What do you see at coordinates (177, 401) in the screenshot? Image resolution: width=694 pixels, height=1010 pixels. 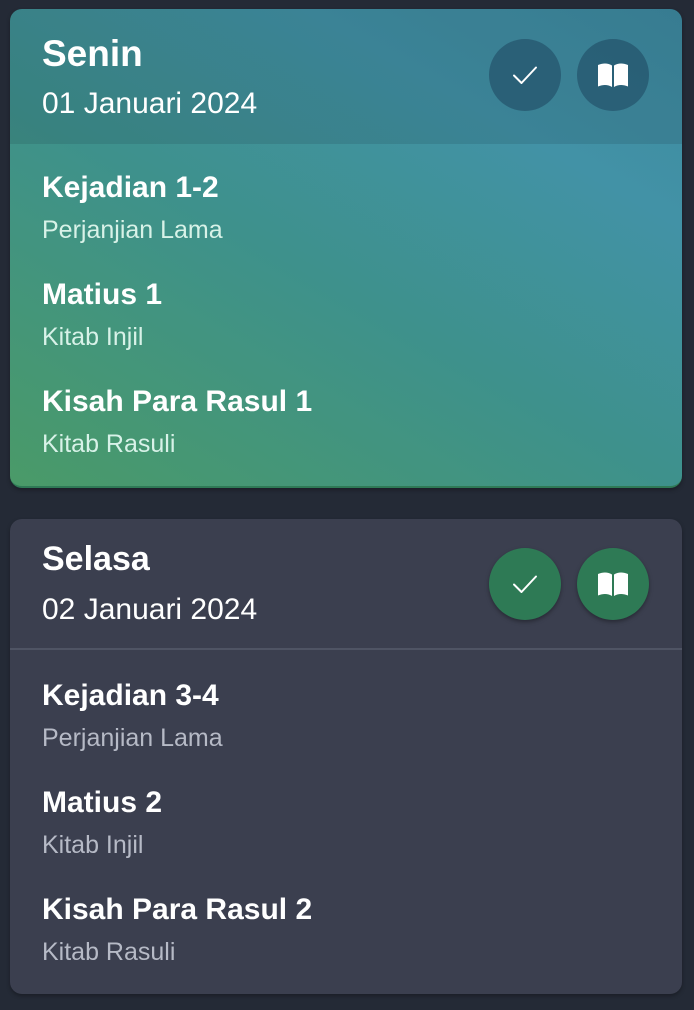 I see `reading-title: Kisah Para Rasul 1` at bounding box center [177, 401].